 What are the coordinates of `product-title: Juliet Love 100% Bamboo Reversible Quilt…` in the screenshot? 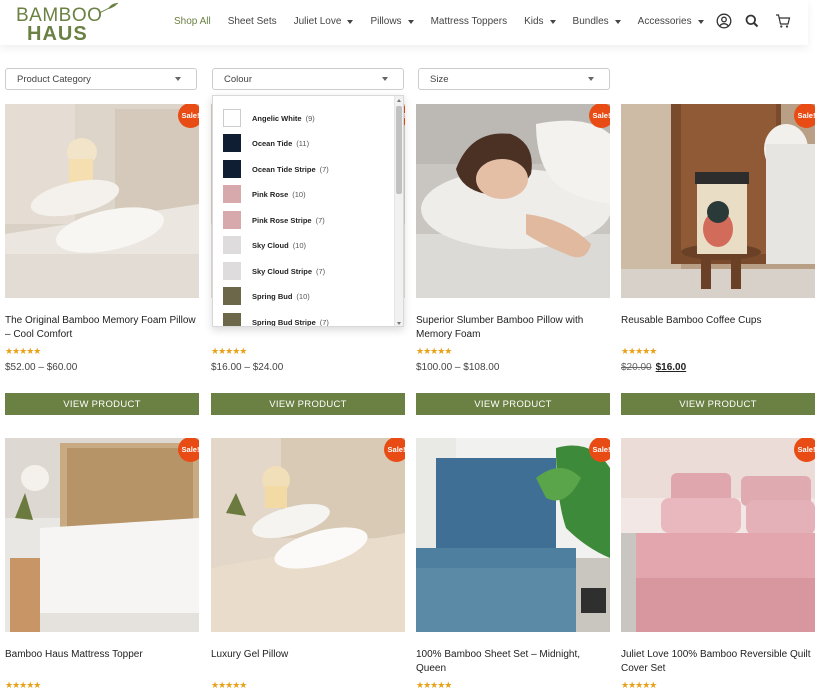 It's located at (718, 661).